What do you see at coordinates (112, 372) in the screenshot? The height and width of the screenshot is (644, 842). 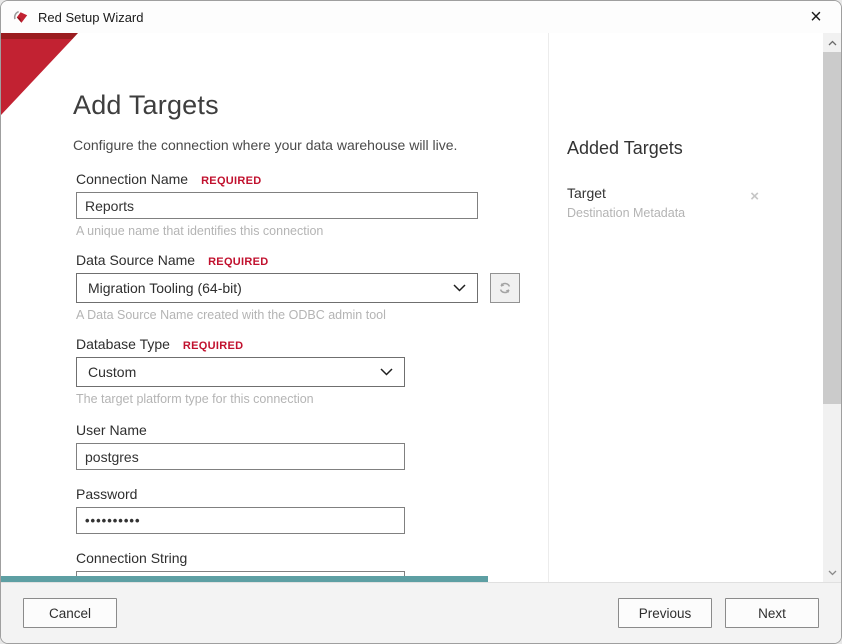 I see `database-type-value: Custom` at bounding box center [112, 372].